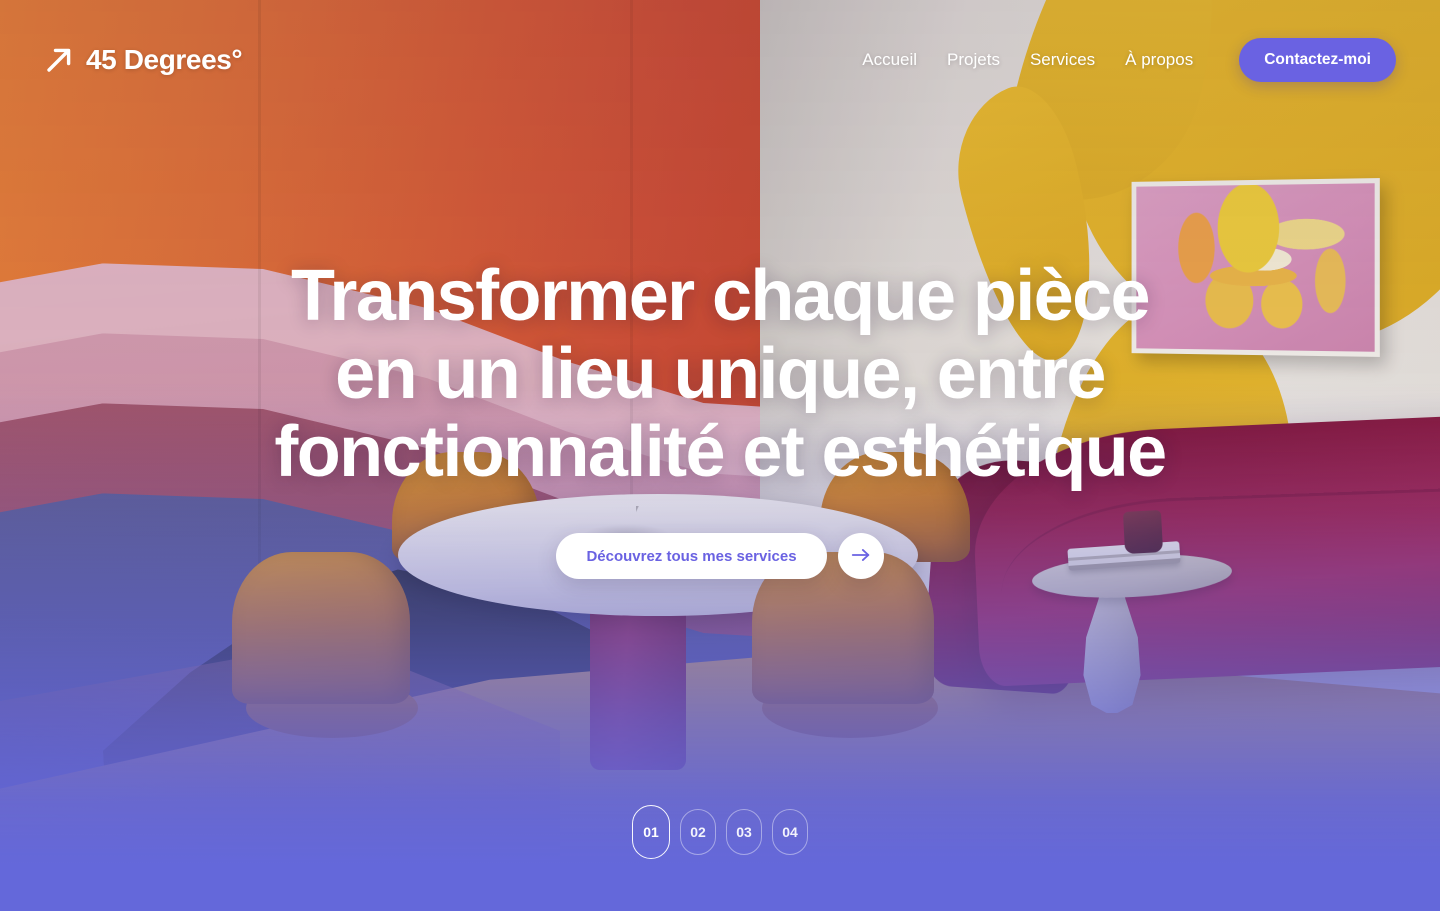 This screenshot has height=911, width=1440. Describe the element at coordinates (744, 832) in the screenshot. I see `pagination-item-03: 03` at that location.